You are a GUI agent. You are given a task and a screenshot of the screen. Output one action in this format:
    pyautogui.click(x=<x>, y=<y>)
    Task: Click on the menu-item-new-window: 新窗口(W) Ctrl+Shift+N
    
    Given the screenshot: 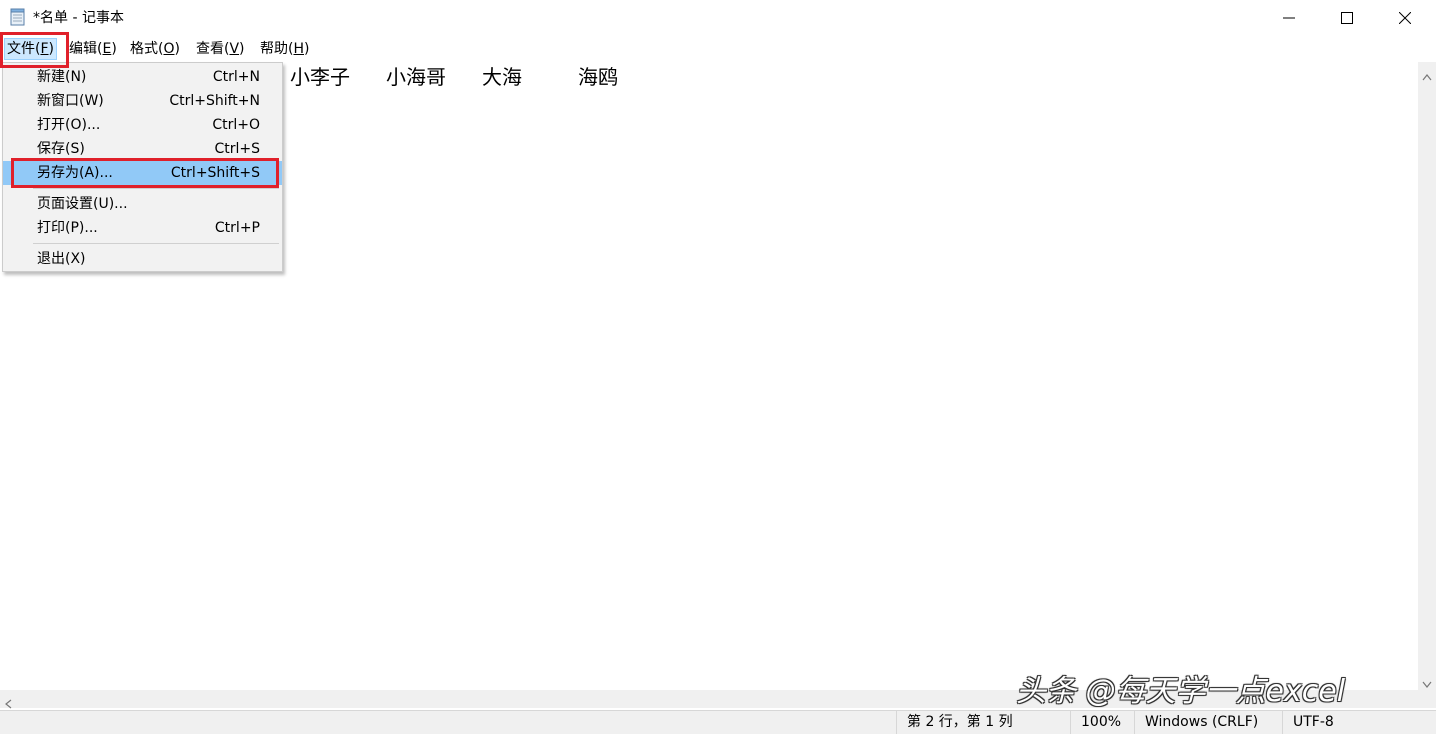 What is the action you would take?
    pyautogui.click(x=142, y=101)
    